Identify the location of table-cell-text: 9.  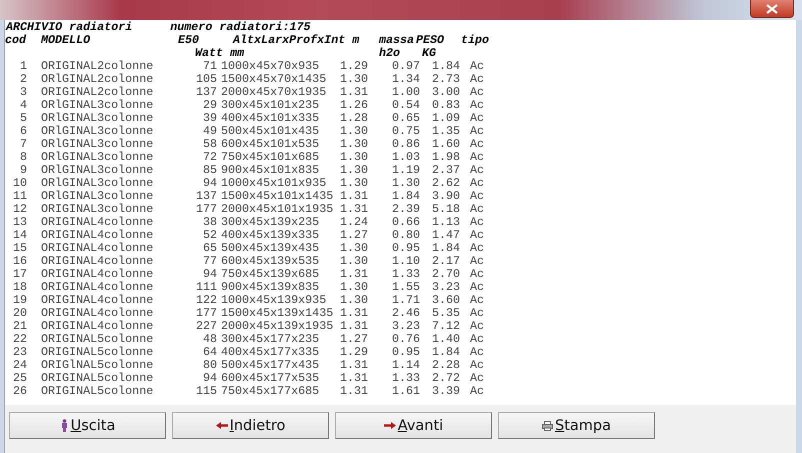
(22, 170).